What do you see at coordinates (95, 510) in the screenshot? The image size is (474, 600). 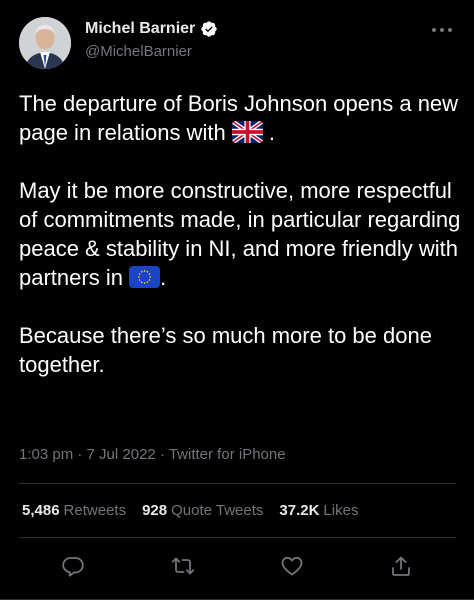 I see `retweets-label: Retweets` at bounding box center [95, 510].